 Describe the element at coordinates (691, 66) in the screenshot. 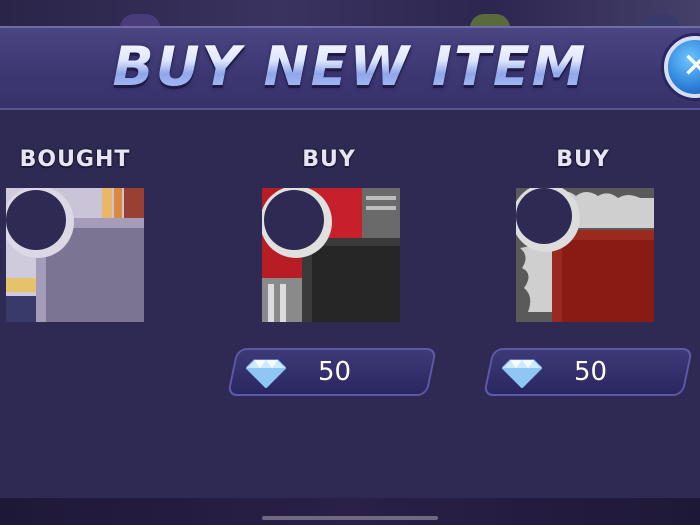

I see `close-icon: ✕` at that location.